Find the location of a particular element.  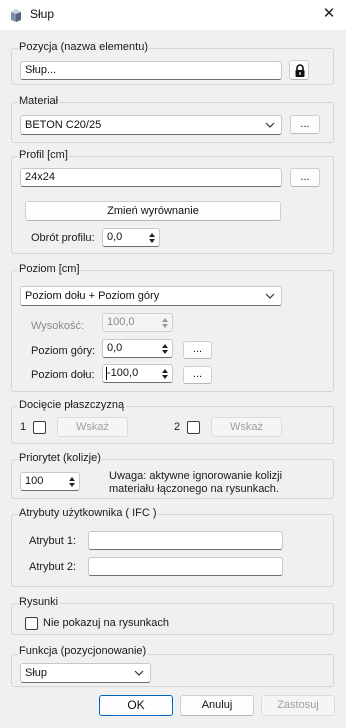

lock-button is located at coordinates (299, 70).